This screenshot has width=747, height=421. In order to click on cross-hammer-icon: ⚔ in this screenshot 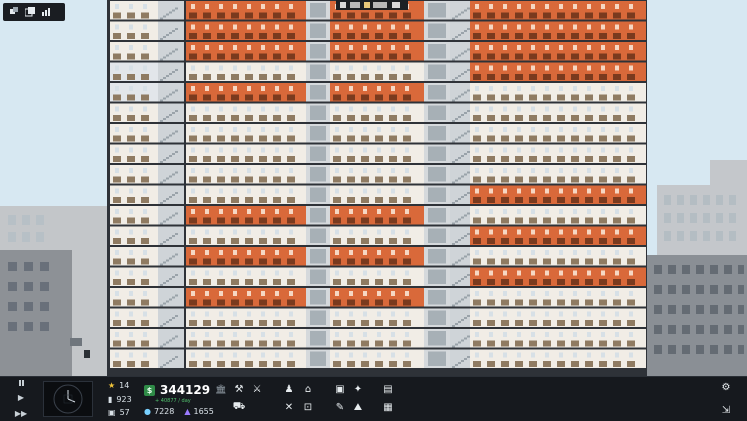, I will do `click(257, 389)`.